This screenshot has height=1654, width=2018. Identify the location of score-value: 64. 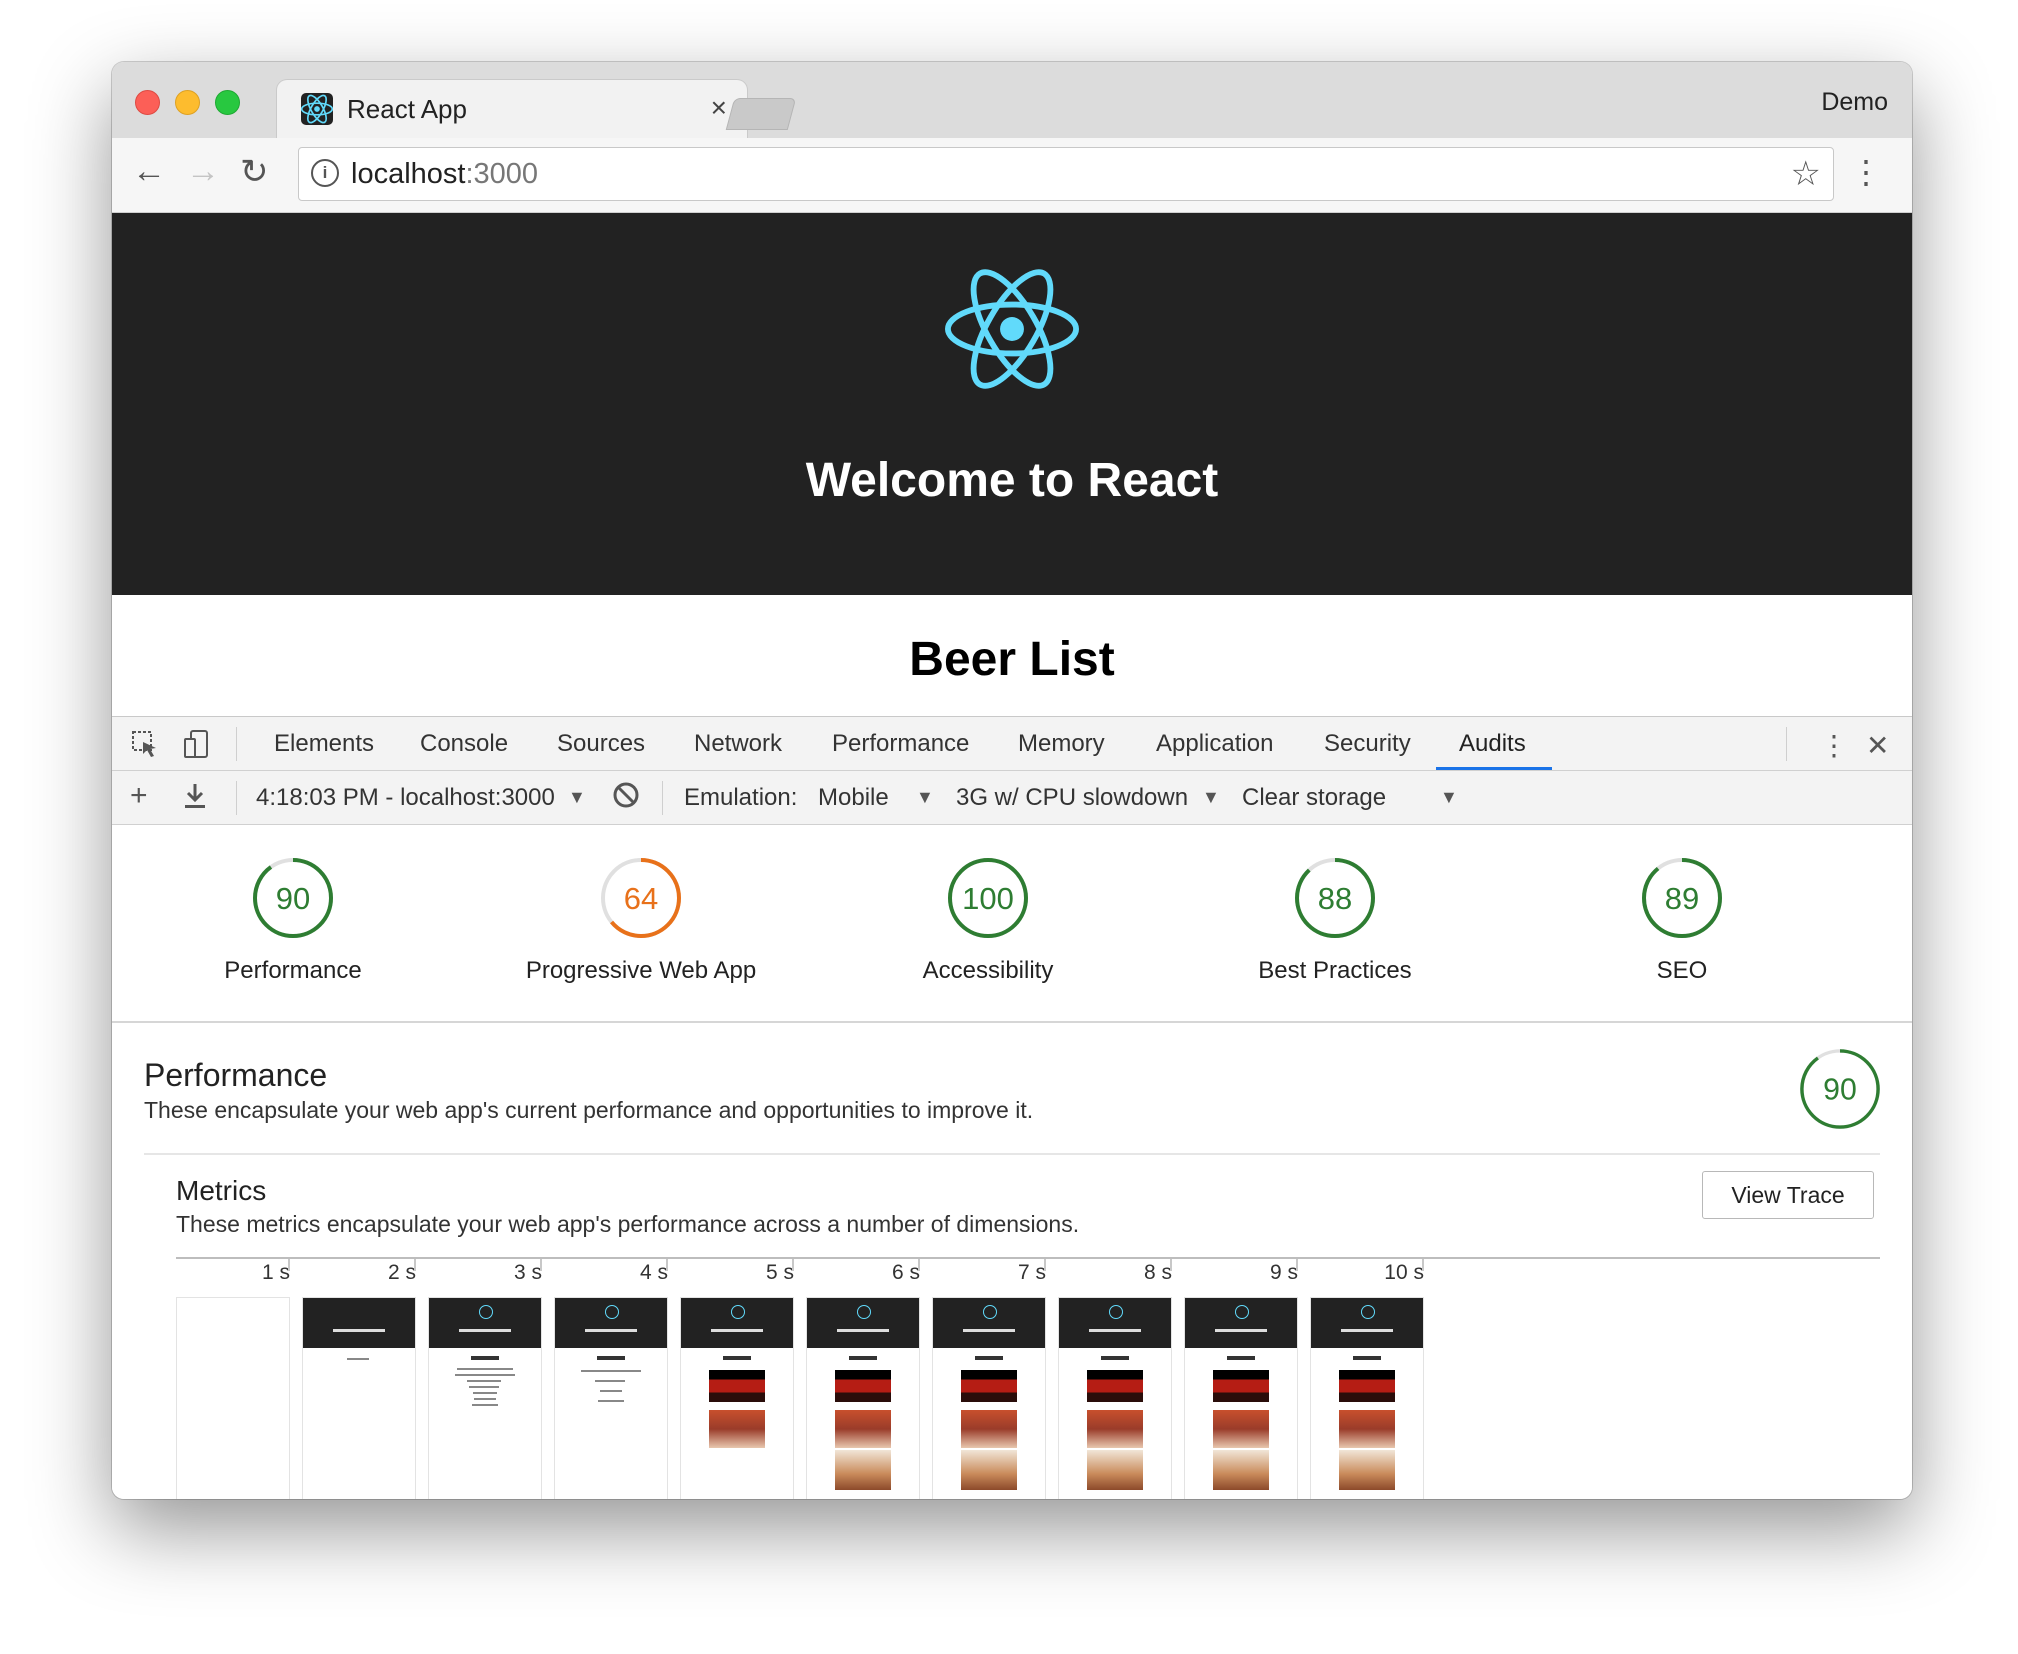
(641, 898).